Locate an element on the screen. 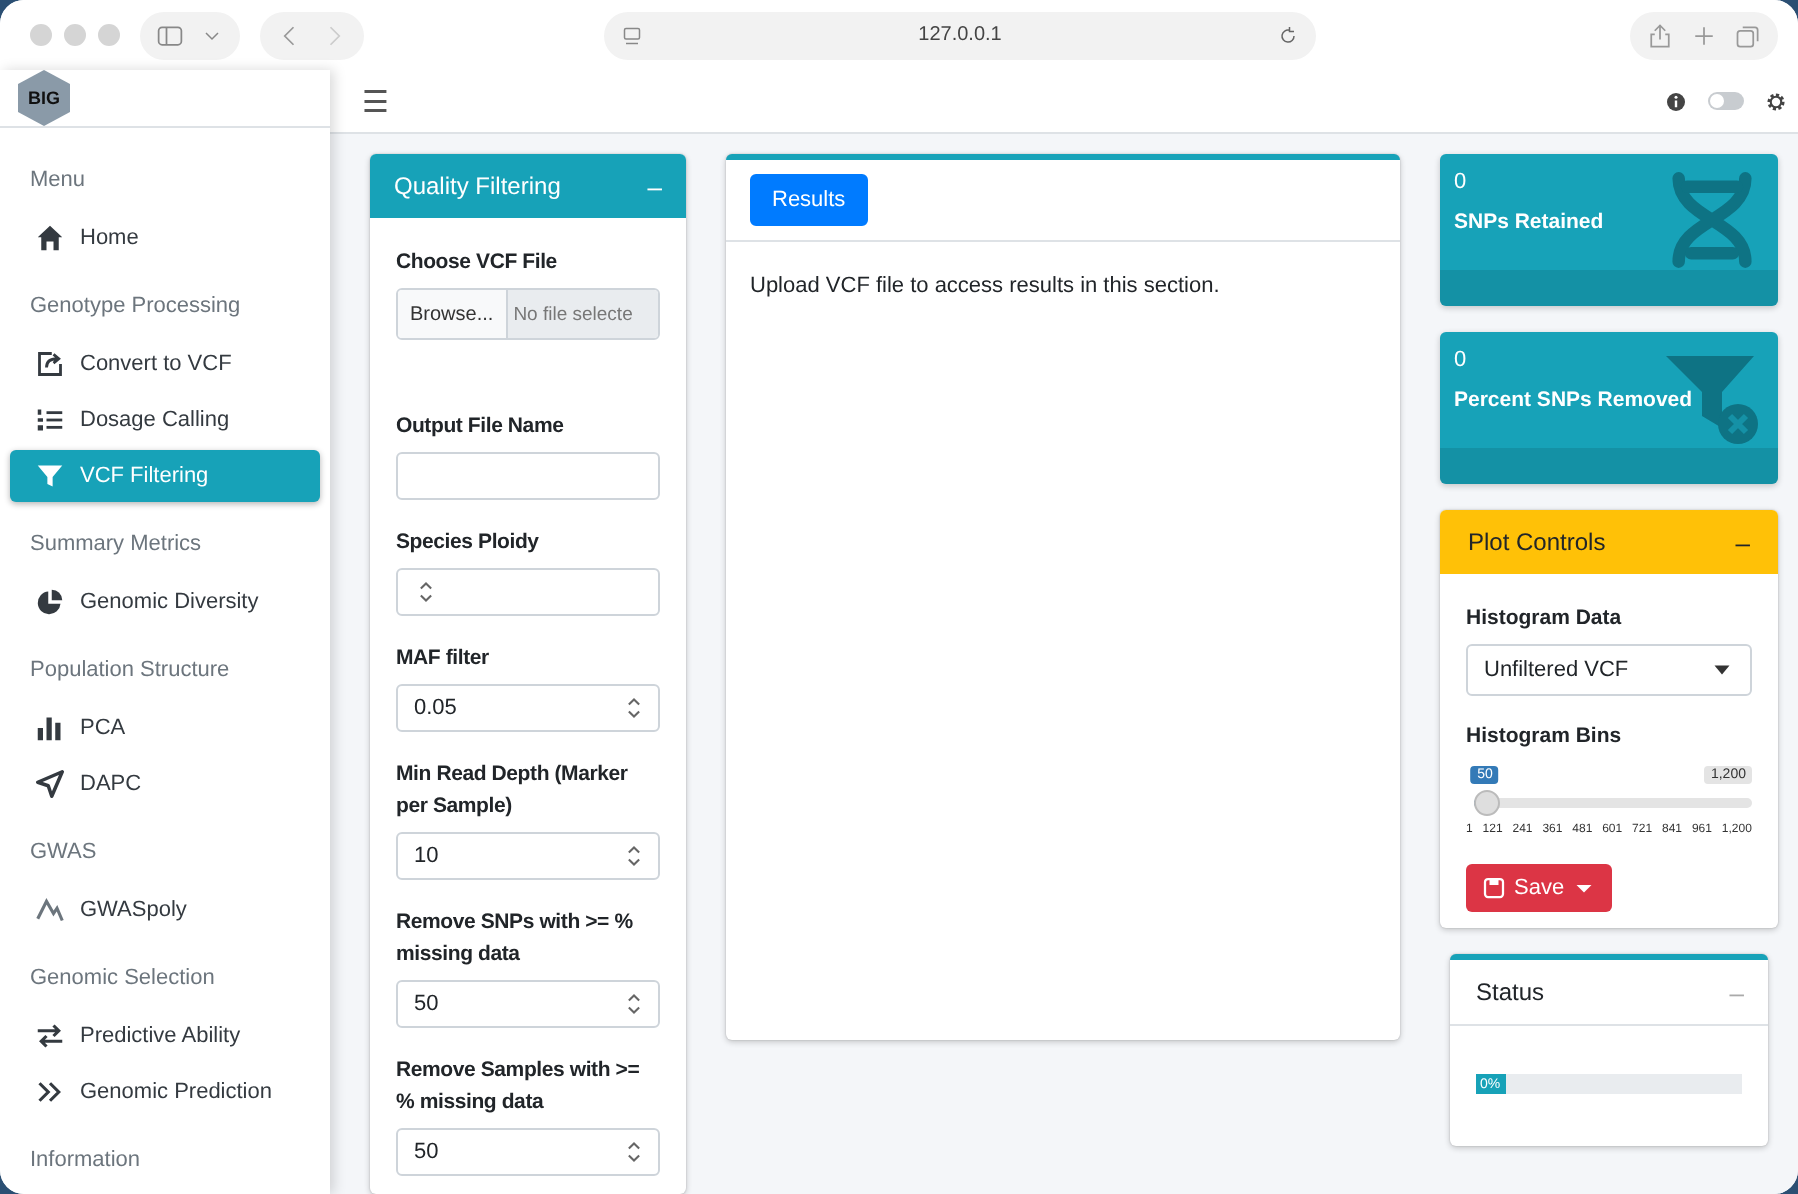 Image resolution: width=1798 pixels, height=1194 pixels. field-label: Output File Name is located at coordinates (481, 427).